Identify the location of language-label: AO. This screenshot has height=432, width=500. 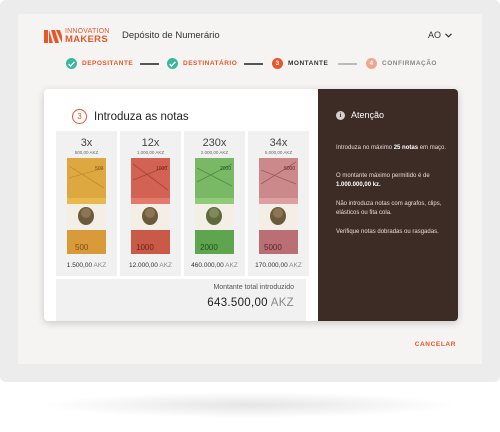
(434, 35).